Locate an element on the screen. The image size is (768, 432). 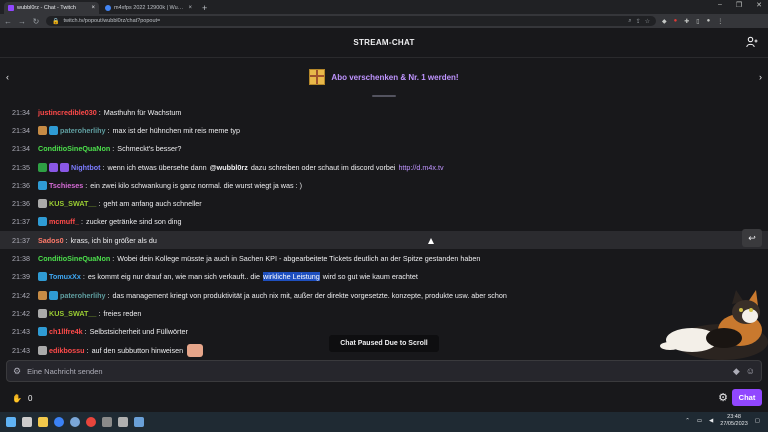
send-chat-button: Chat is located at coordinates (747, 397).